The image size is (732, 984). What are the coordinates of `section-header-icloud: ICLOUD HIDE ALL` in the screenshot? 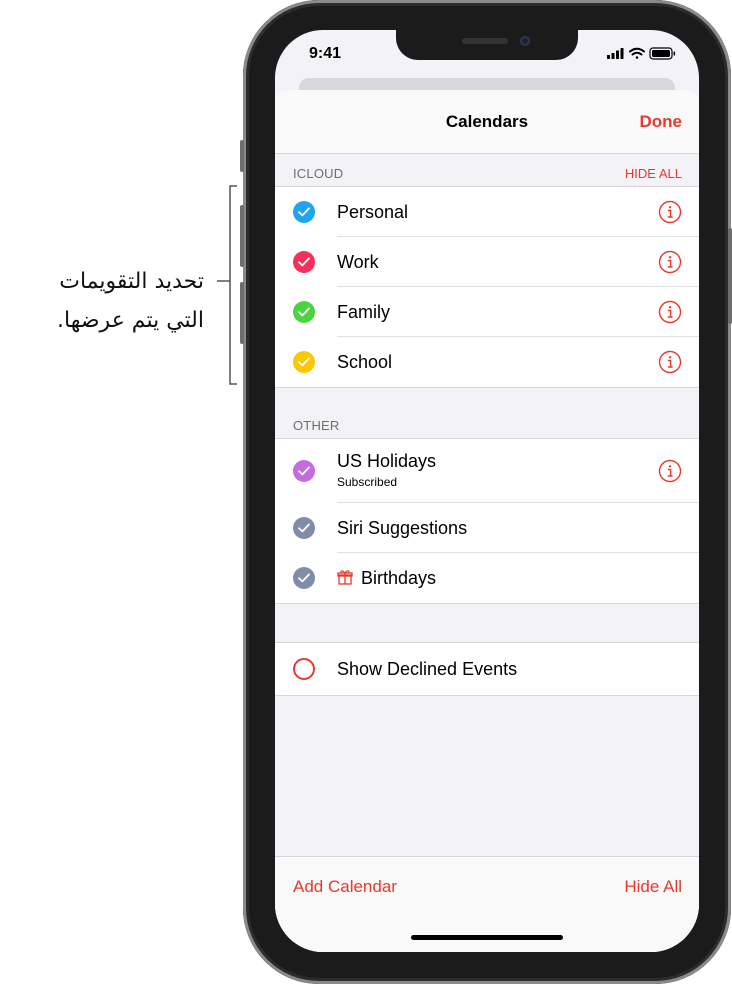 It's located at (487, 171).